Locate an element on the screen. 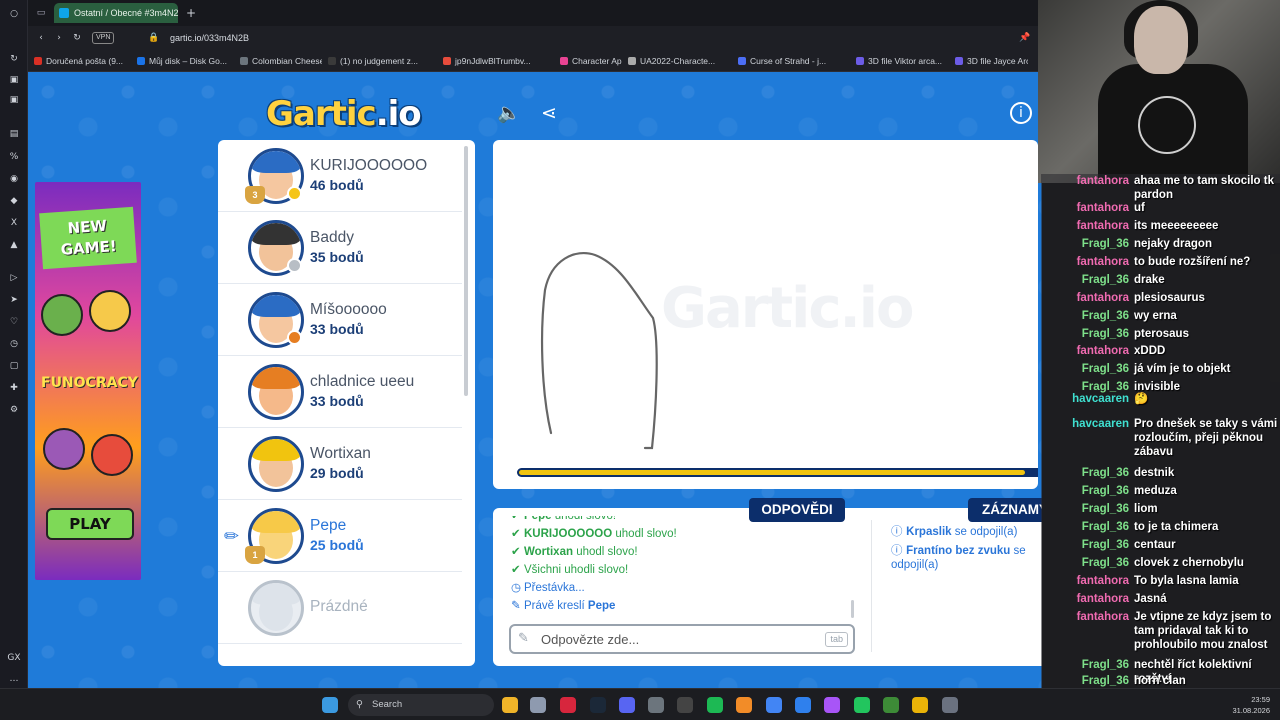  share-icon: ⋖ is located at coordinates (549, 113).